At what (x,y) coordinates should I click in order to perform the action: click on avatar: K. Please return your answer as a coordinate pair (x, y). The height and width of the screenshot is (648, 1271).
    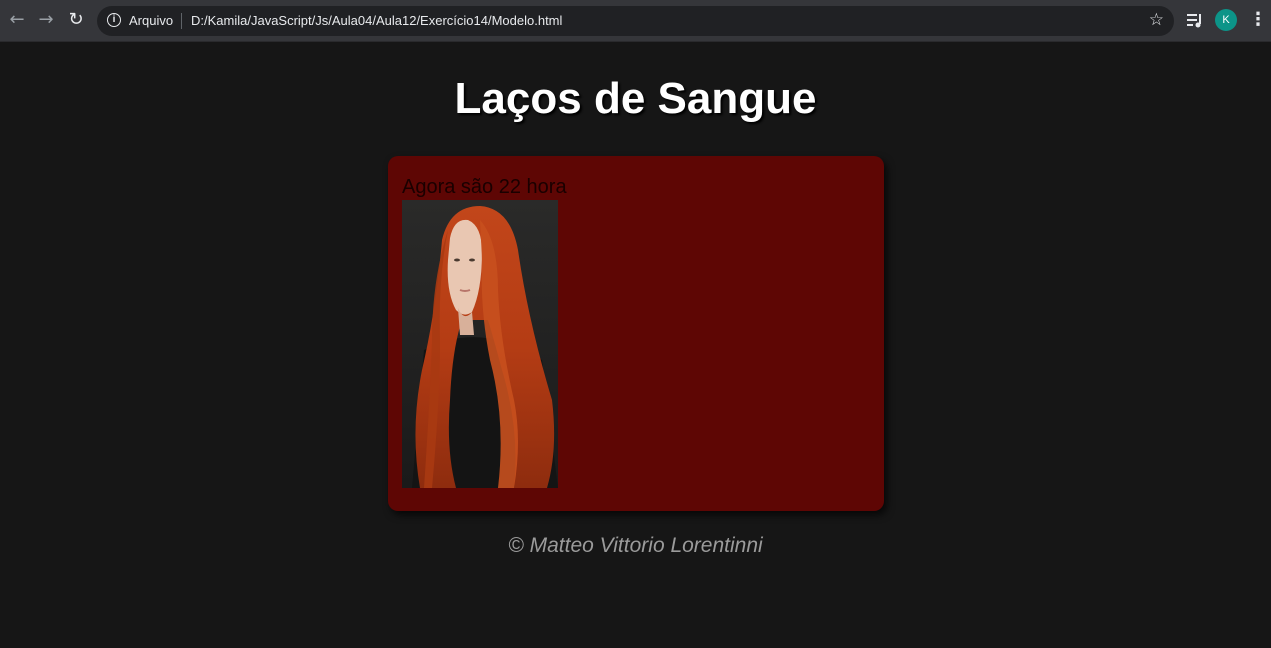
    Looking at the image, I should click on (1226, 20).